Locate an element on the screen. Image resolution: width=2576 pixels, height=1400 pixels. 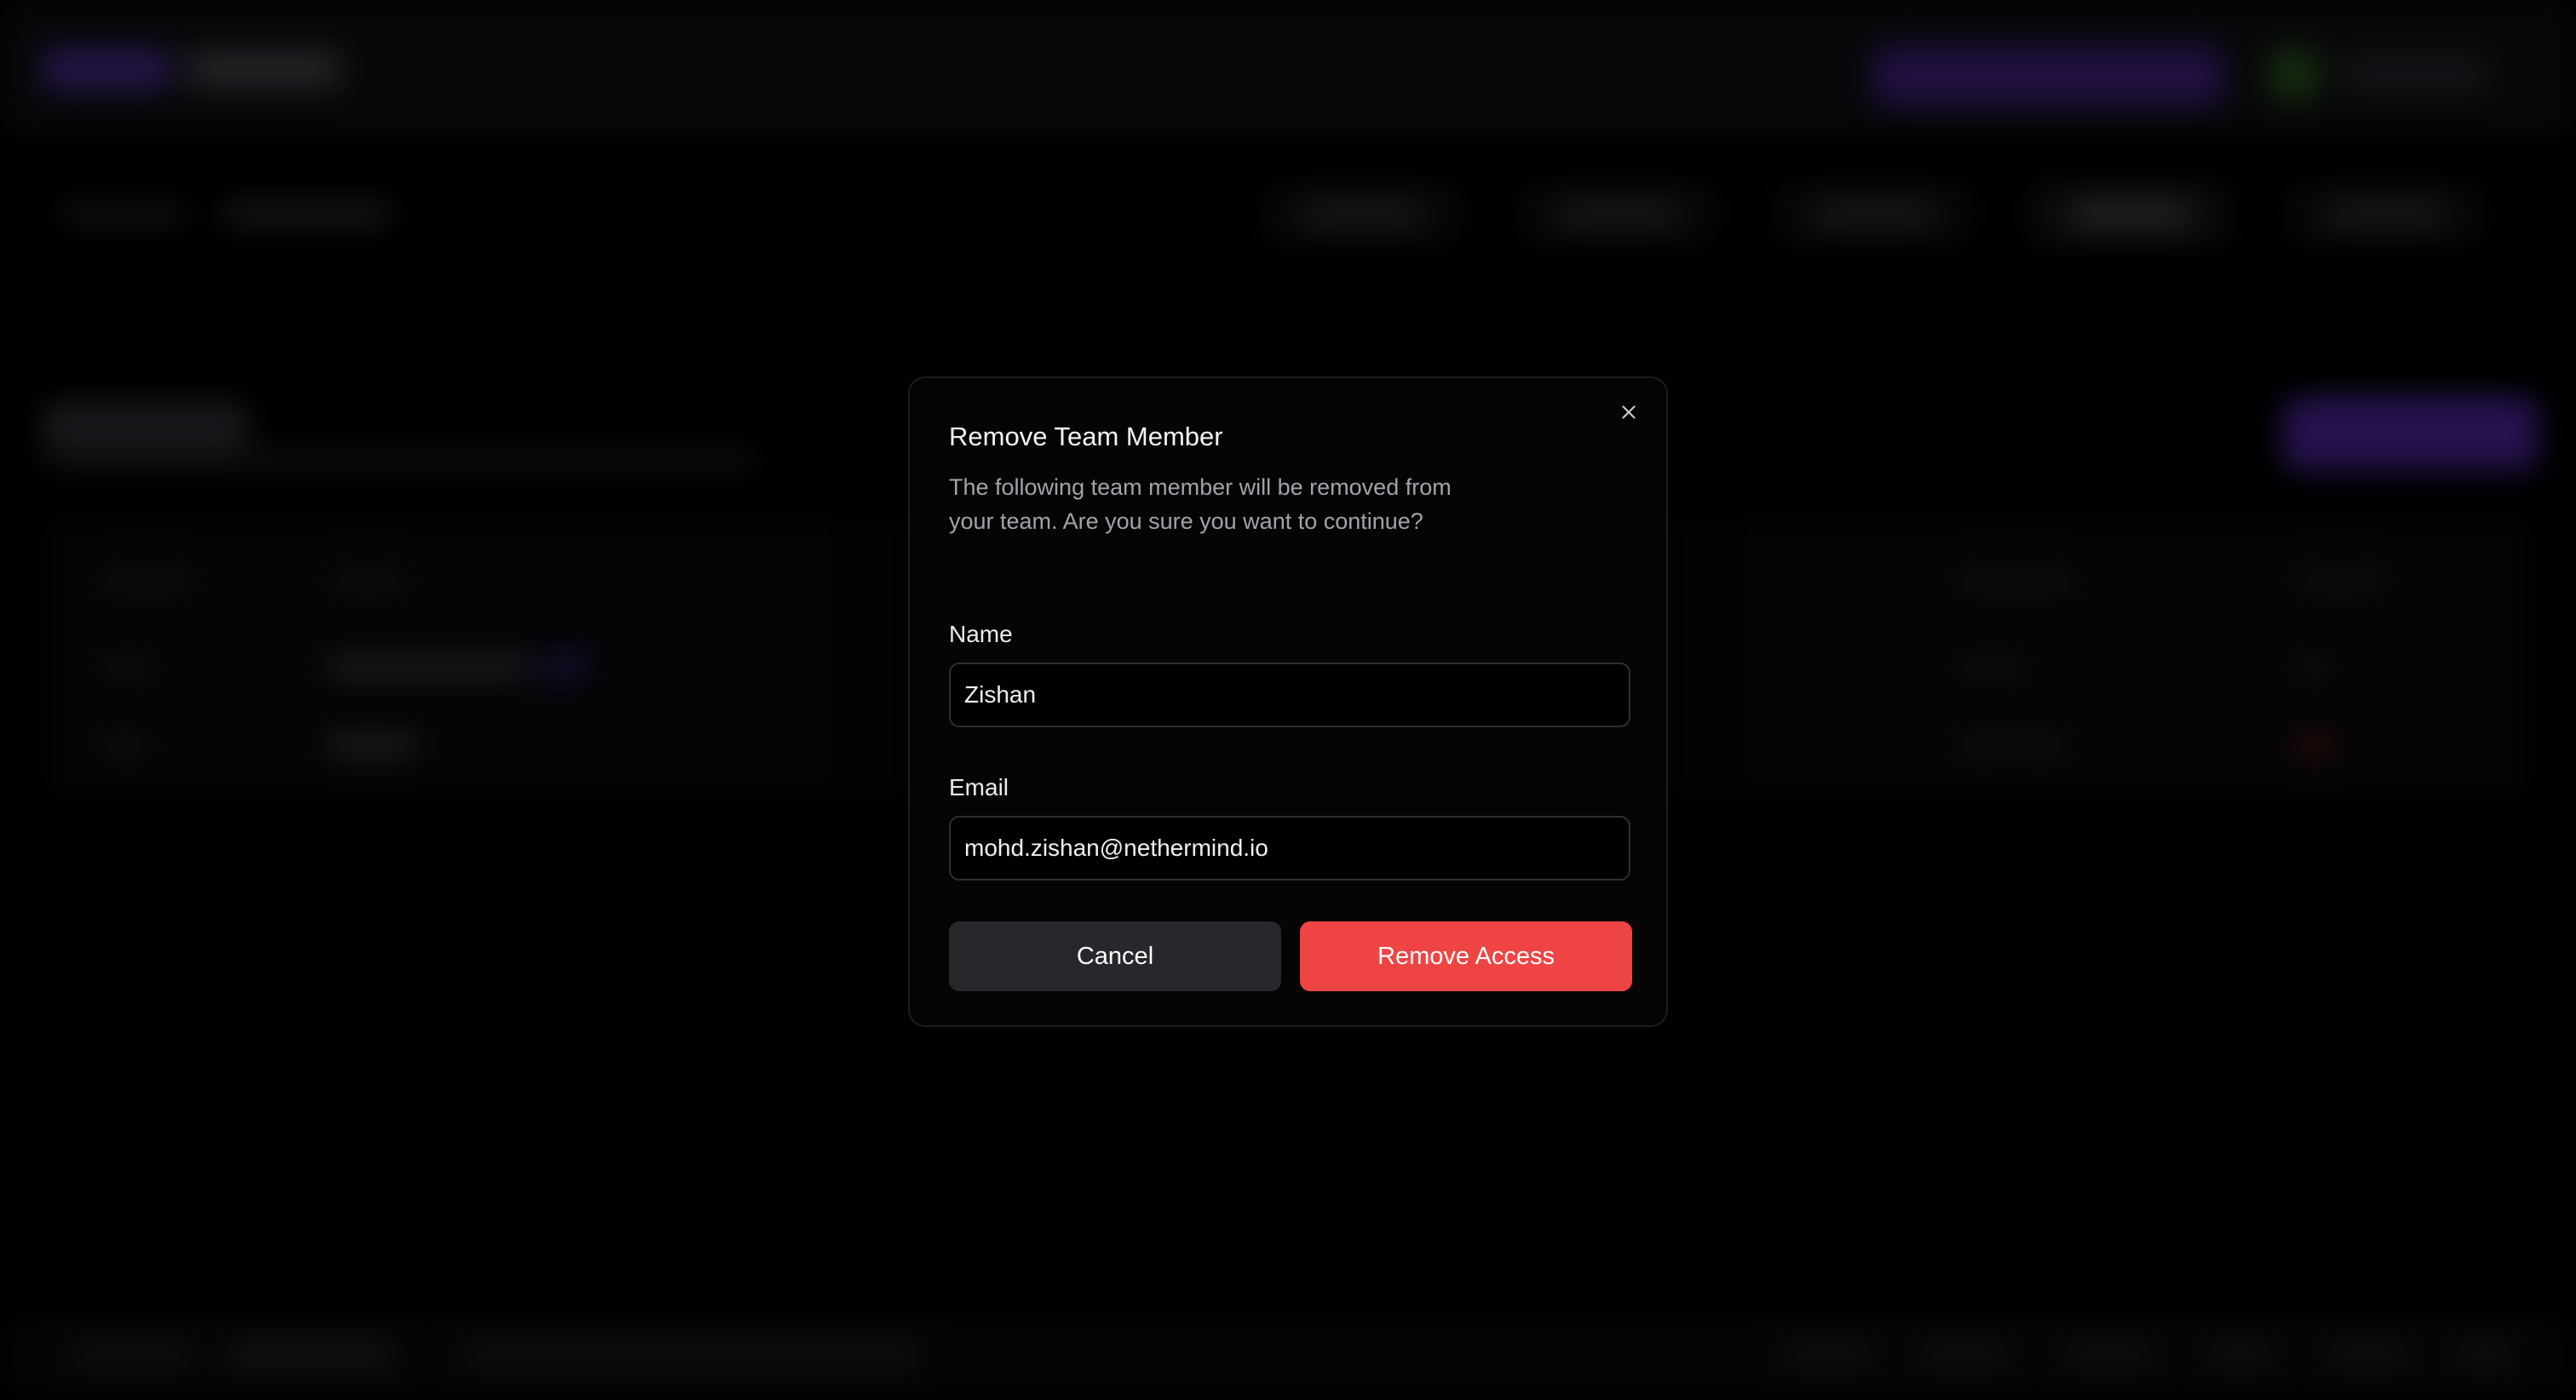
close-button is located at coordinates (1629, 412).